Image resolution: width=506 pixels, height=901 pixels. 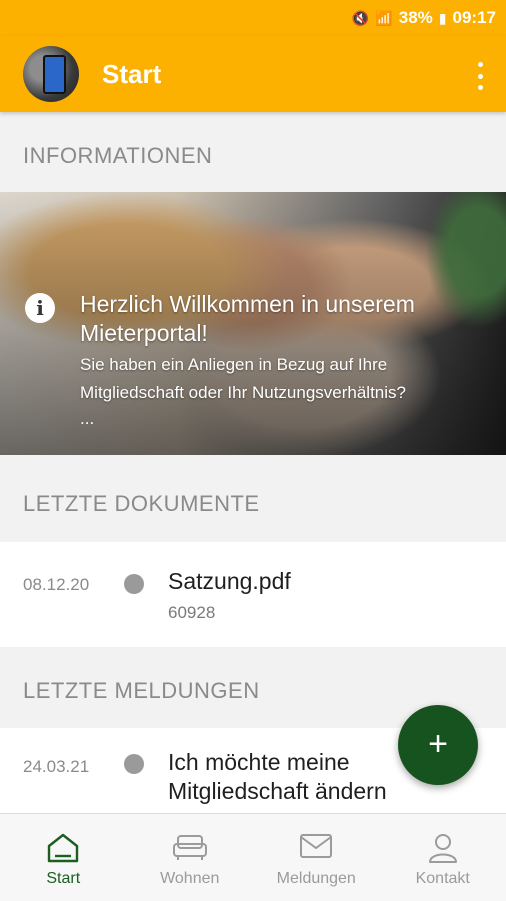 What do you see at coordinates (141, 691) in the screenshot?
I see `section-title-meldungen: LETZTE MELDUNGEN` at bounding box center [141, 691].